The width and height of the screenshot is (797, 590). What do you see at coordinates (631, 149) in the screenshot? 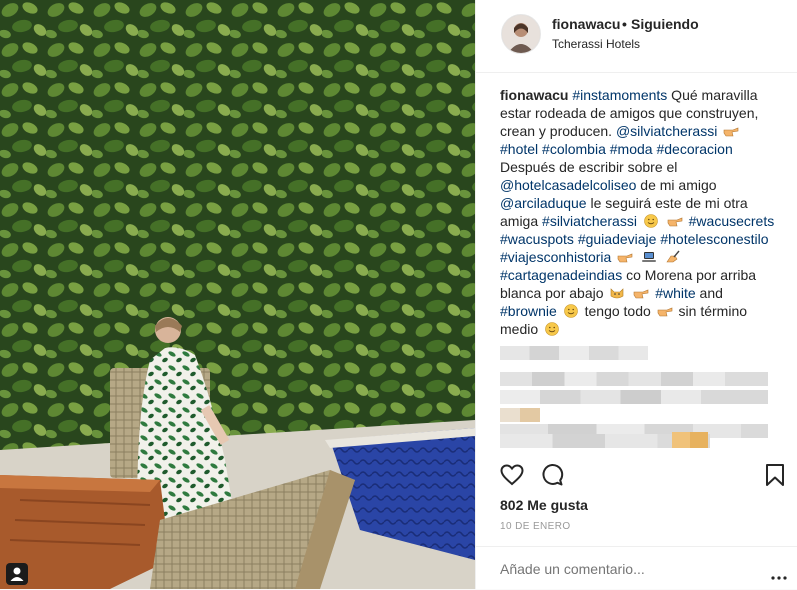
I see `hashtag-link: #moda` at bounding box center [631, 149].